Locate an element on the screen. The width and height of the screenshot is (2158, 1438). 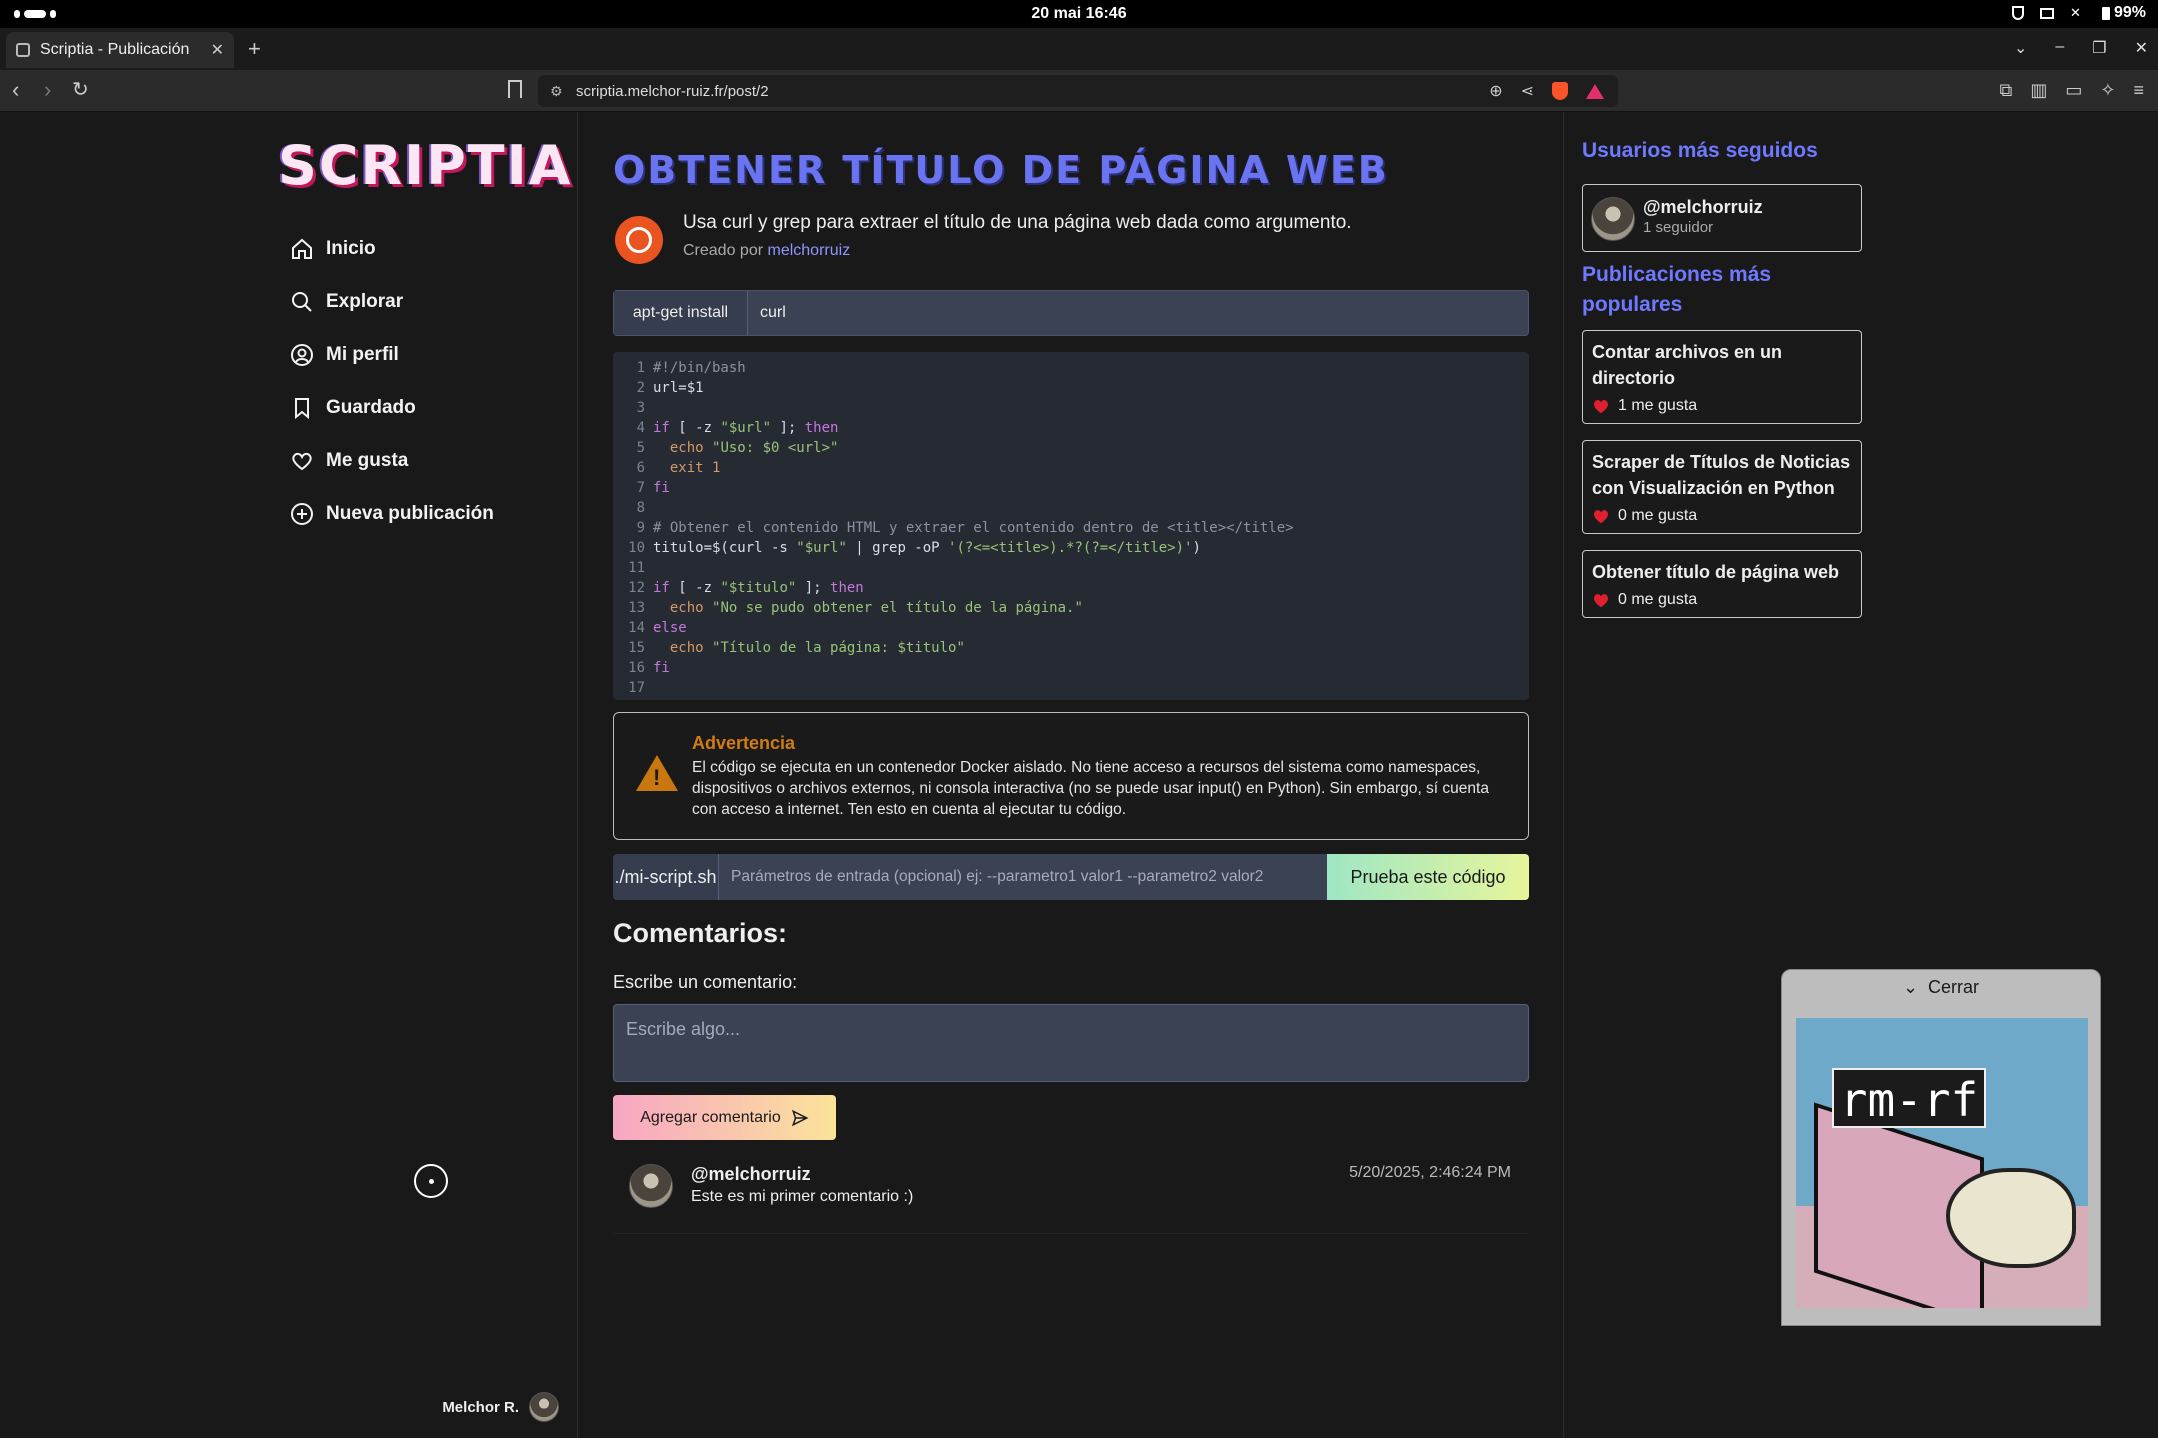
menu-item-me-gusta: Me gusta is located at coordinates (392, 460).